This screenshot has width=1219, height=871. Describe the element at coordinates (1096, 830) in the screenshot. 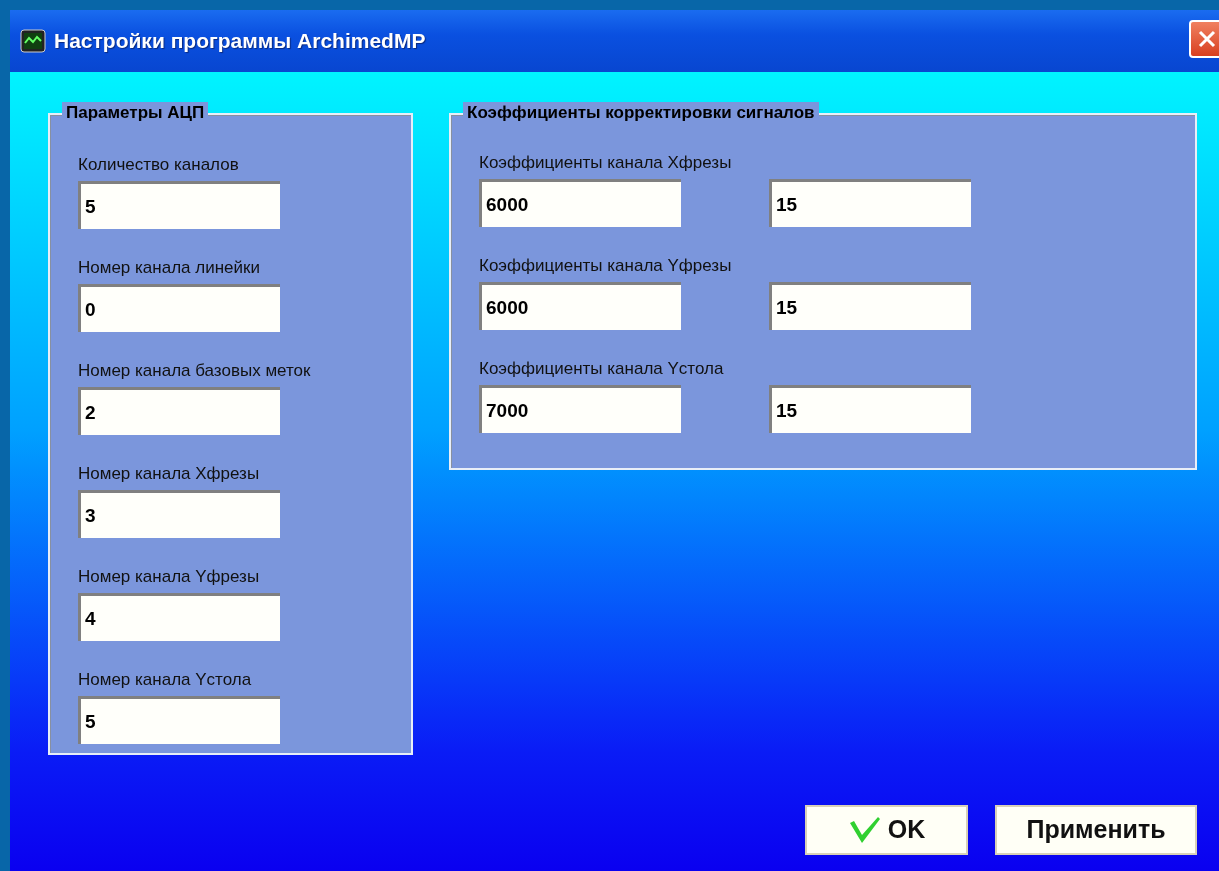

I see `apply-button: Применить` at that location.